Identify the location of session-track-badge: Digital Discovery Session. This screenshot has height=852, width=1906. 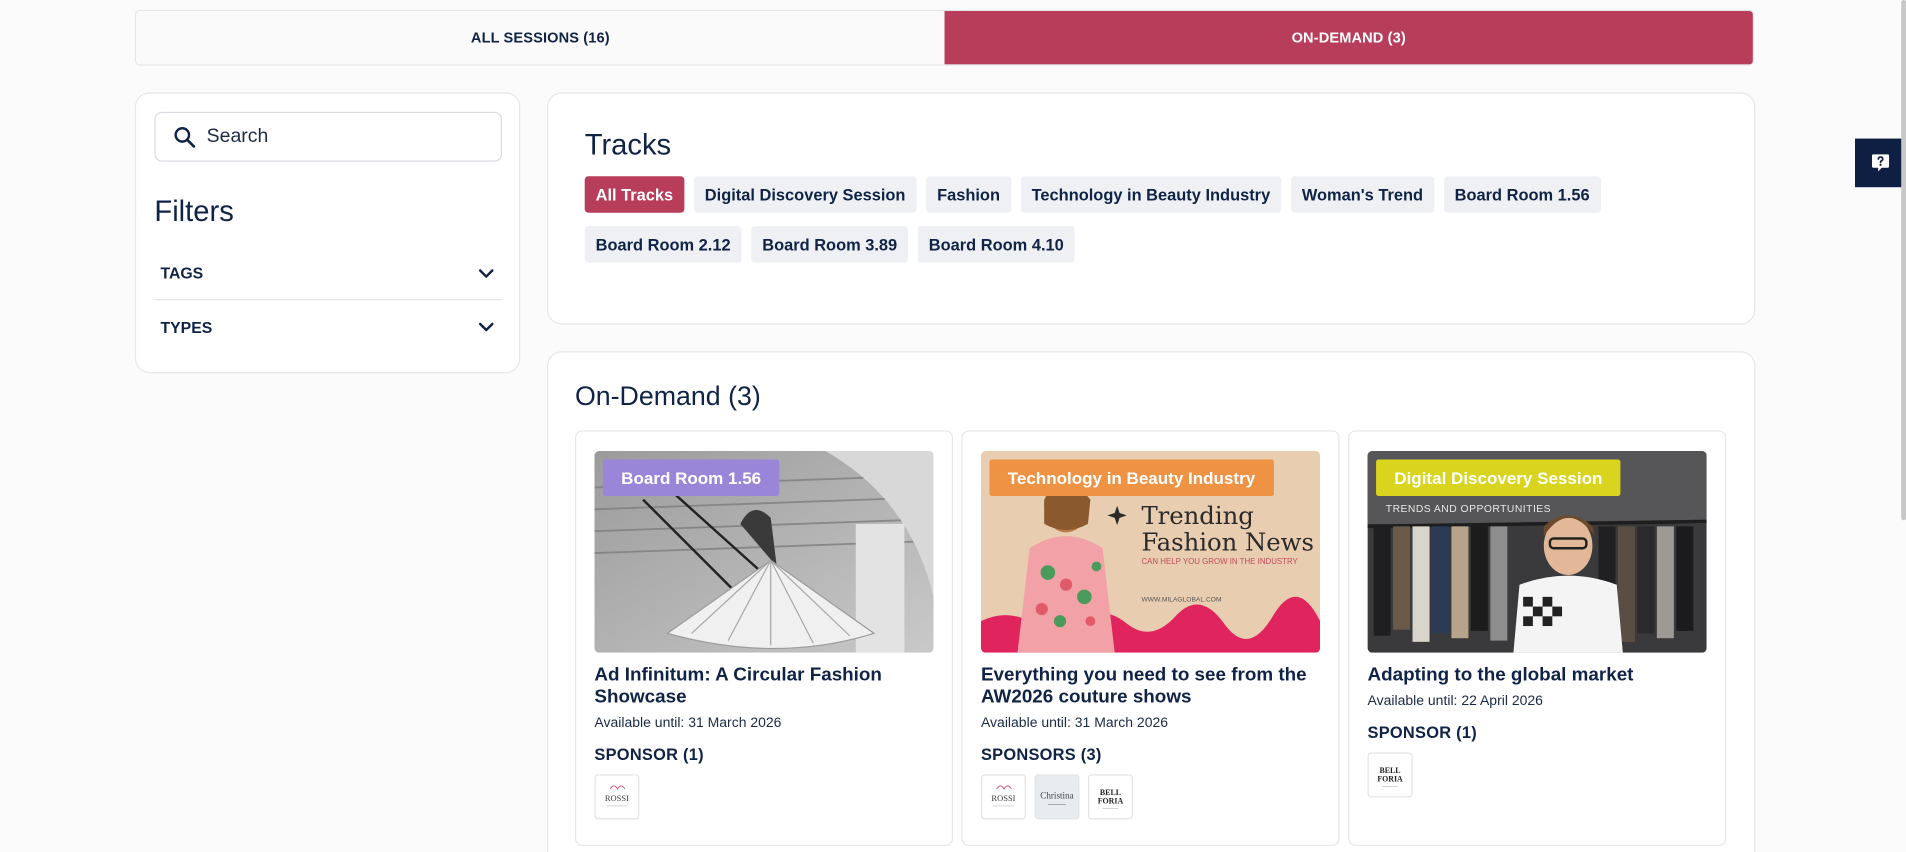
(1498, 477).